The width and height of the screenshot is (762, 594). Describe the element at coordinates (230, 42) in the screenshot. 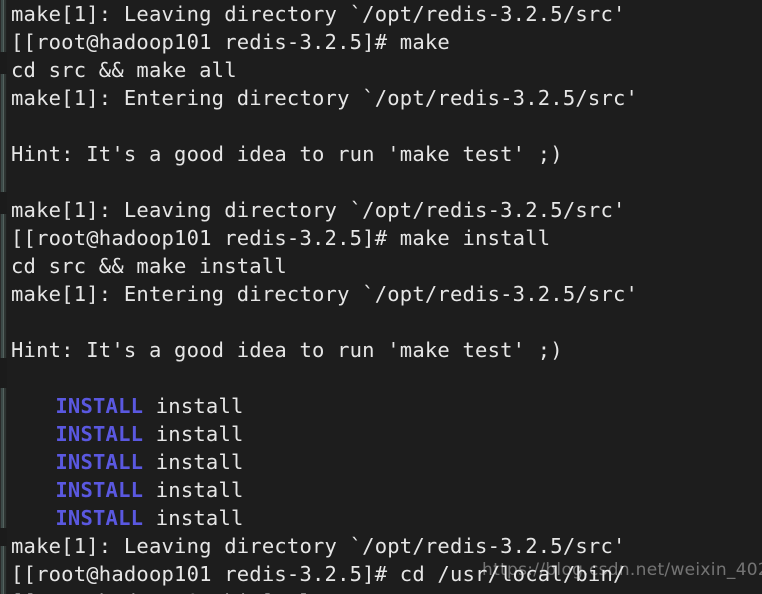

I see `terminal-line-text: [[root@hadoop101 redis-3.2.5]# make` at that location.